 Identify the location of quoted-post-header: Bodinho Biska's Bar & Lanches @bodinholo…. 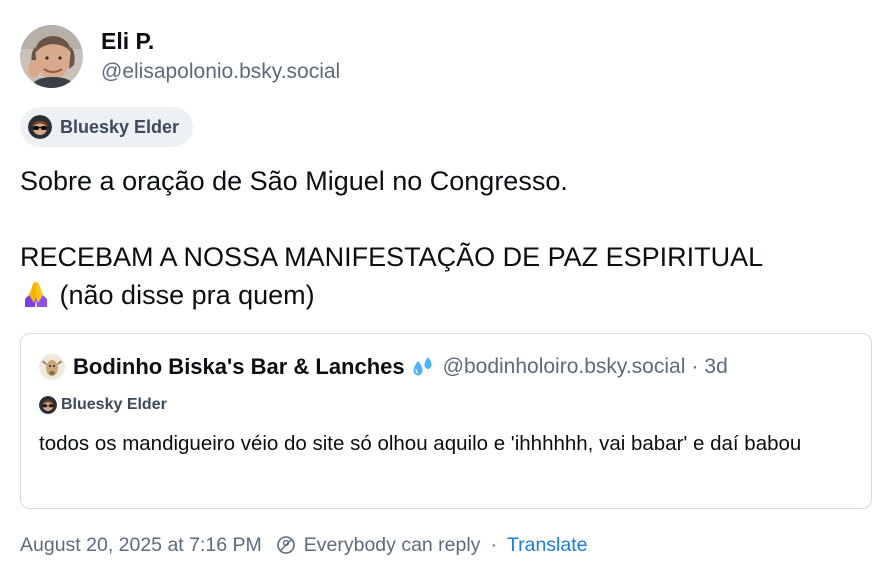
(383, 367).